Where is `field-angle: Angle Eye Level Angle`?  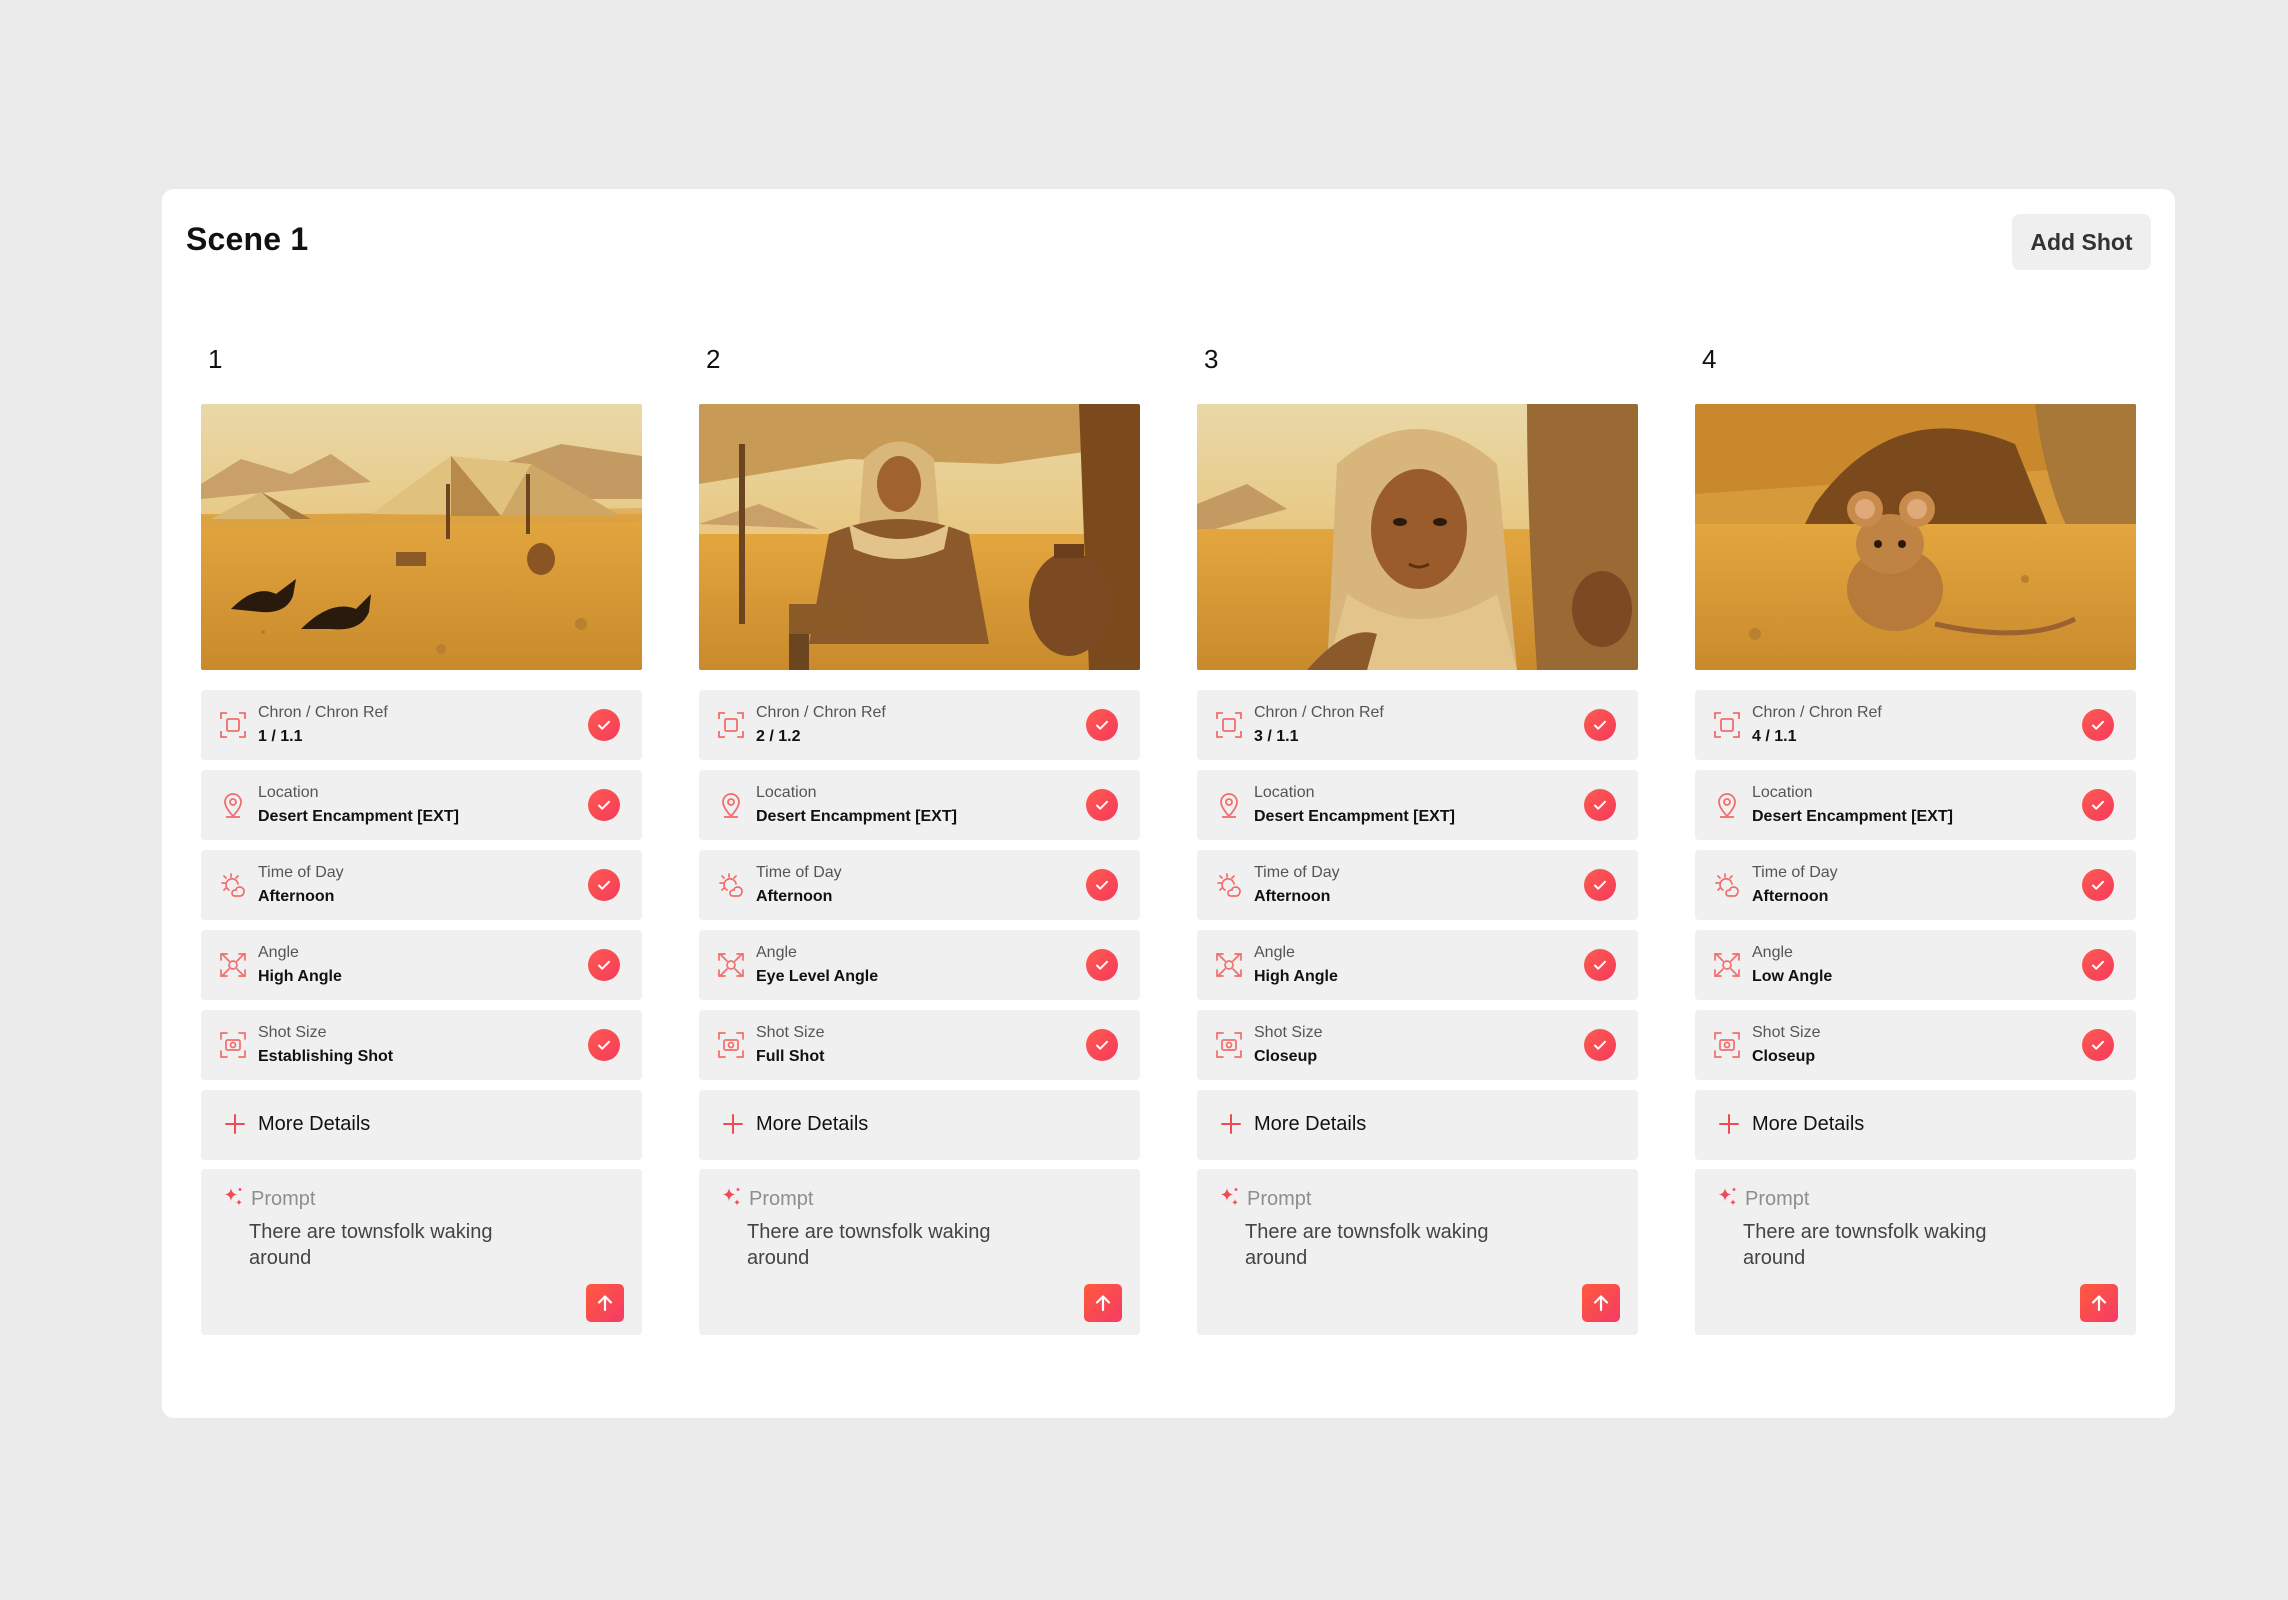
field-angle: Angle Eye Level Angle is located at coordinates (919, 965).